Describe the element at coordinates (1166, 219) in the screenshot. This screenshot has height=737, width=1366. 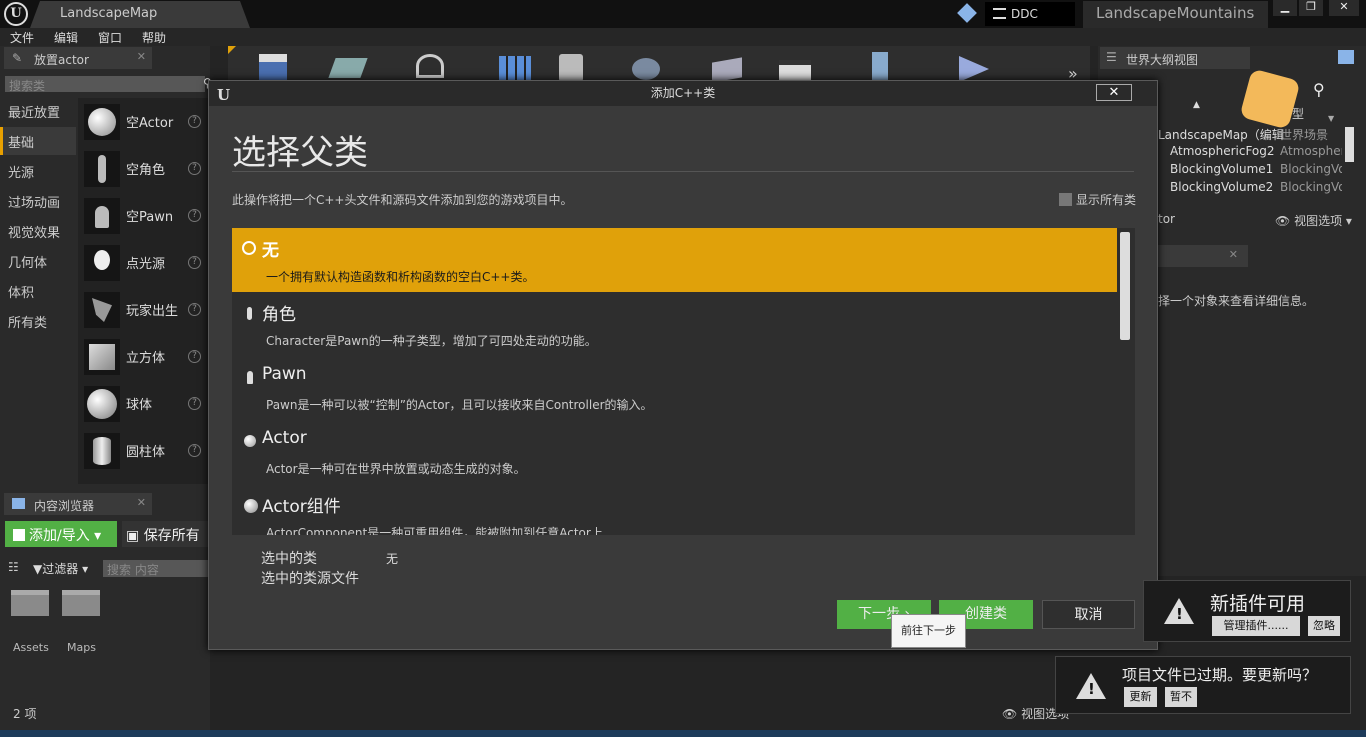
I see `actor-count: tor` at that location.